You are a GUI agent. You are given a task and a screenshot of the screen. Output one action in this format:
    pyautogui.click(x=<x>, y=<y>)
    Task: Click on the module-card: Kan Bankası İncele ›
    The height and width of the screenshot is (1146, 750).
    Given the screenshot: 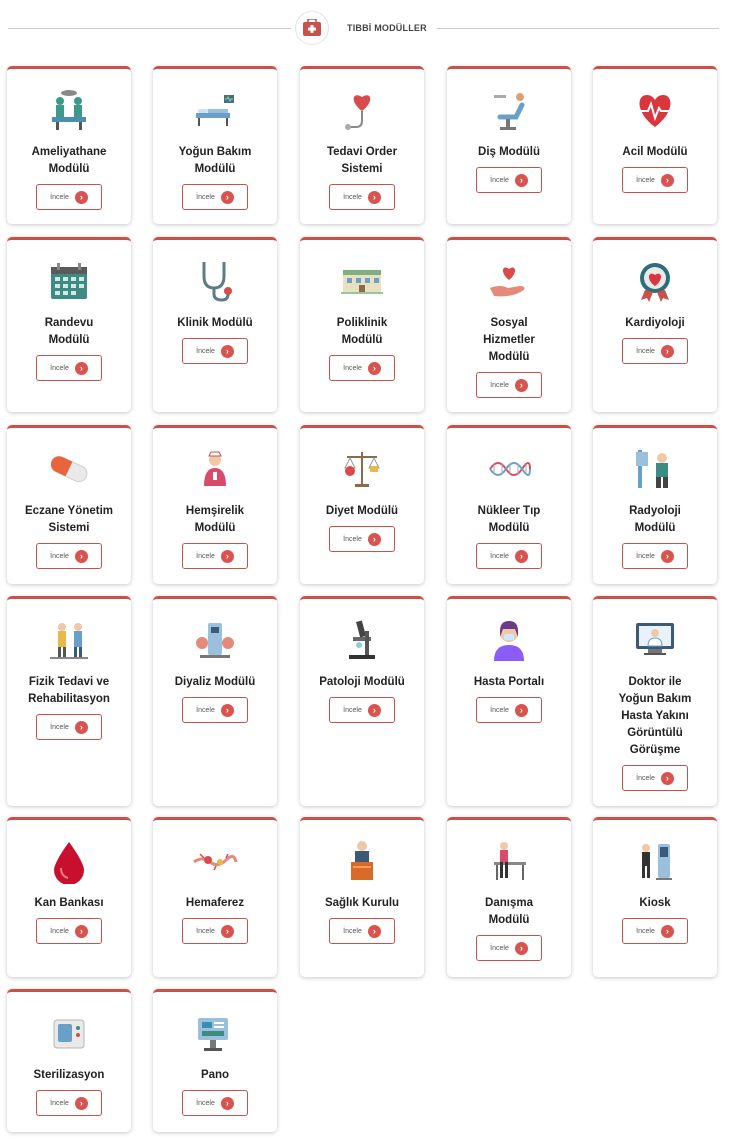 What is the action you would take?
    pyautogui.click(x=69, y=897)
    